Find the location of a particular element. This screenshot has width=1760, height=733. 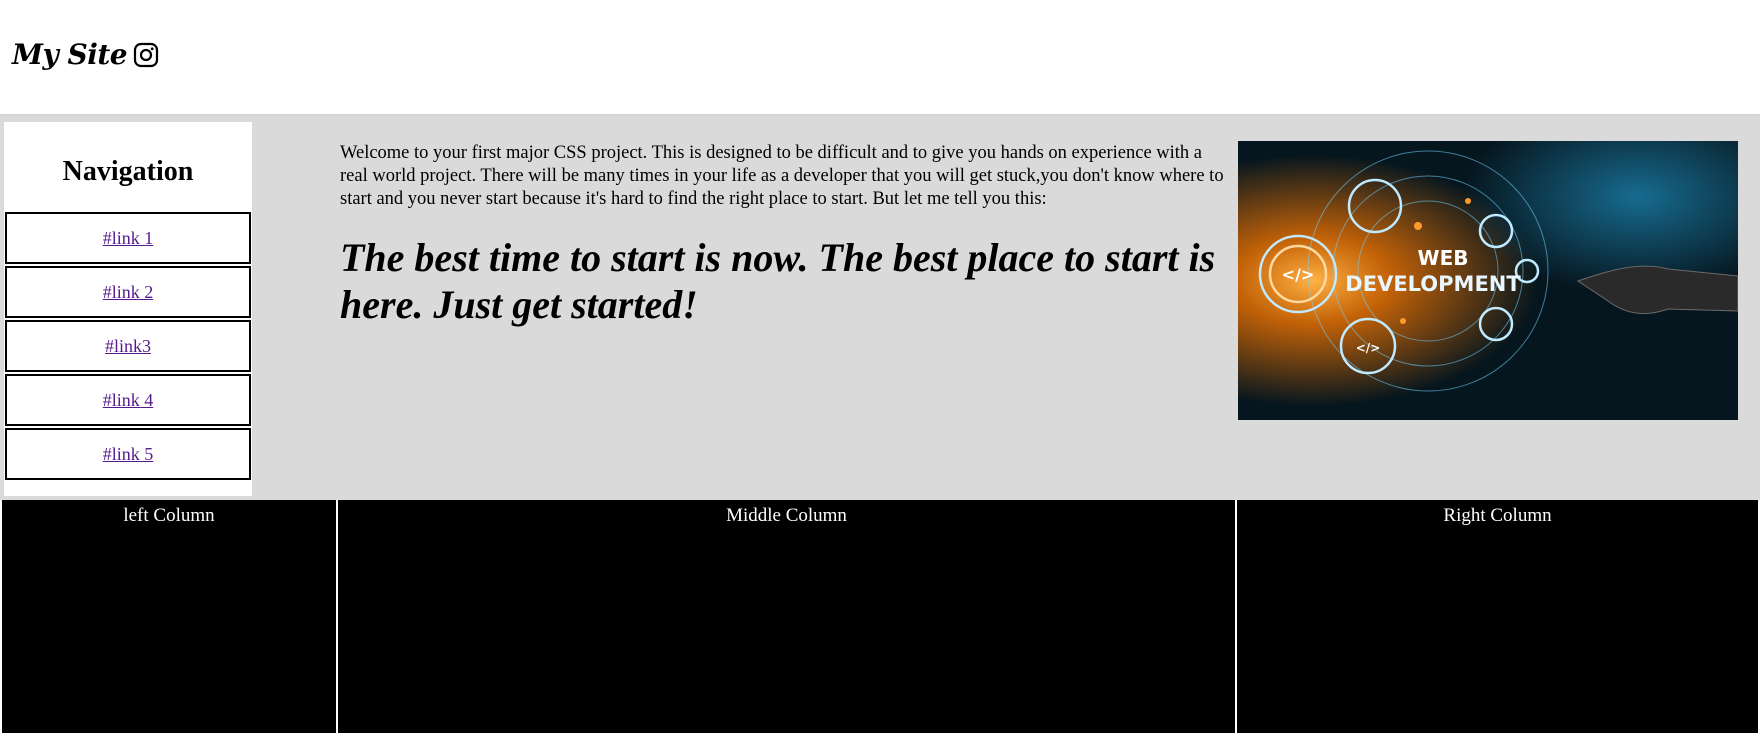

site-logo: My Site is located at coordinates (85, 54).